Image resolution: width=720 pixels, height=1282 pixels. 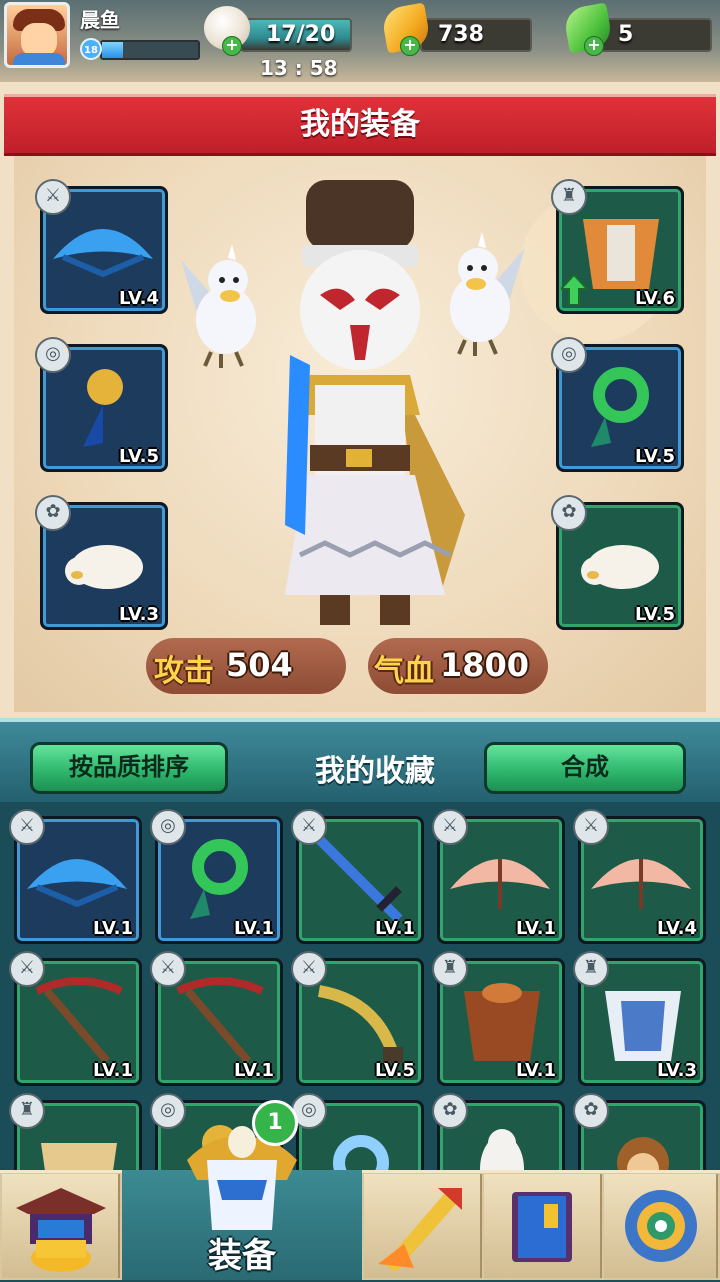 I want to click on hp-stat-pill: 气血 1800, so click(x=458, y=666).